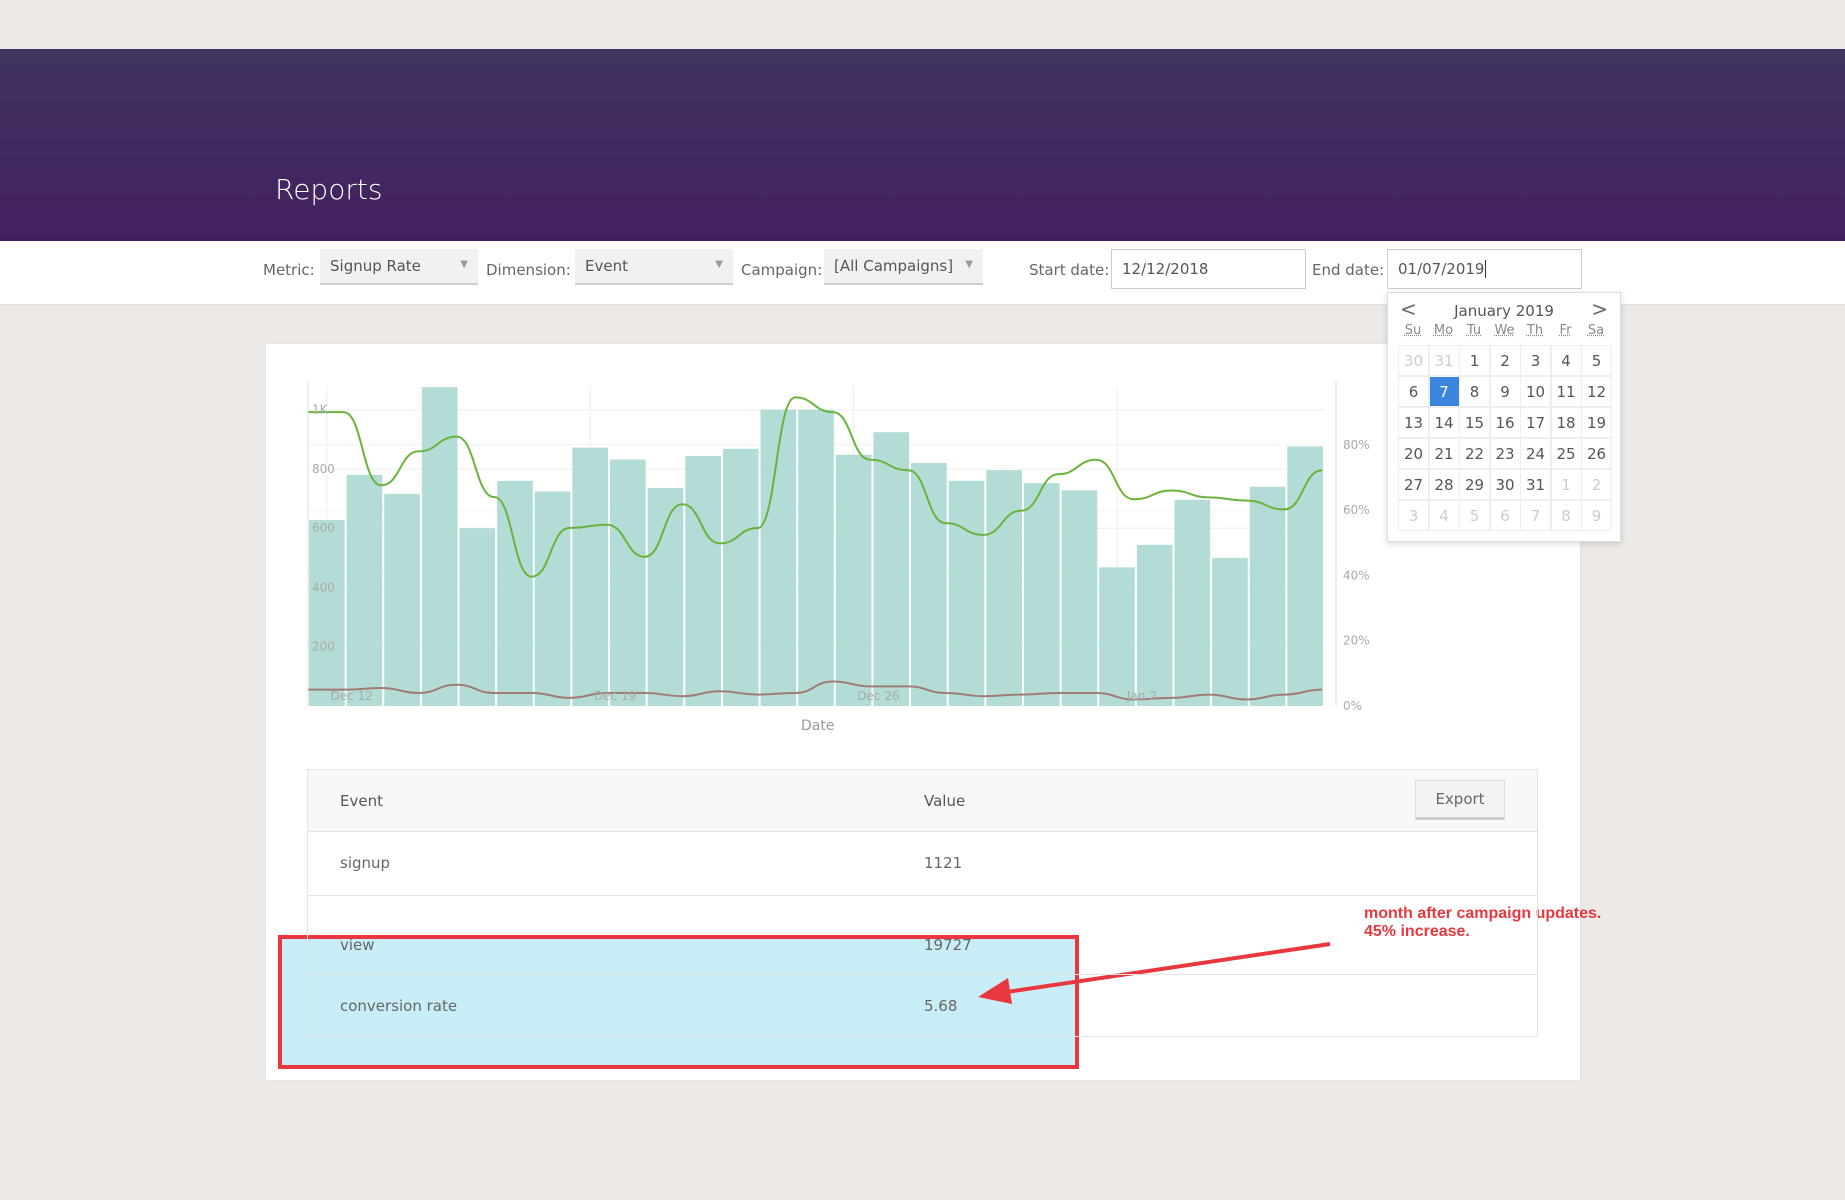  I want to click on calendar-day: 25, so click(1566, 453).